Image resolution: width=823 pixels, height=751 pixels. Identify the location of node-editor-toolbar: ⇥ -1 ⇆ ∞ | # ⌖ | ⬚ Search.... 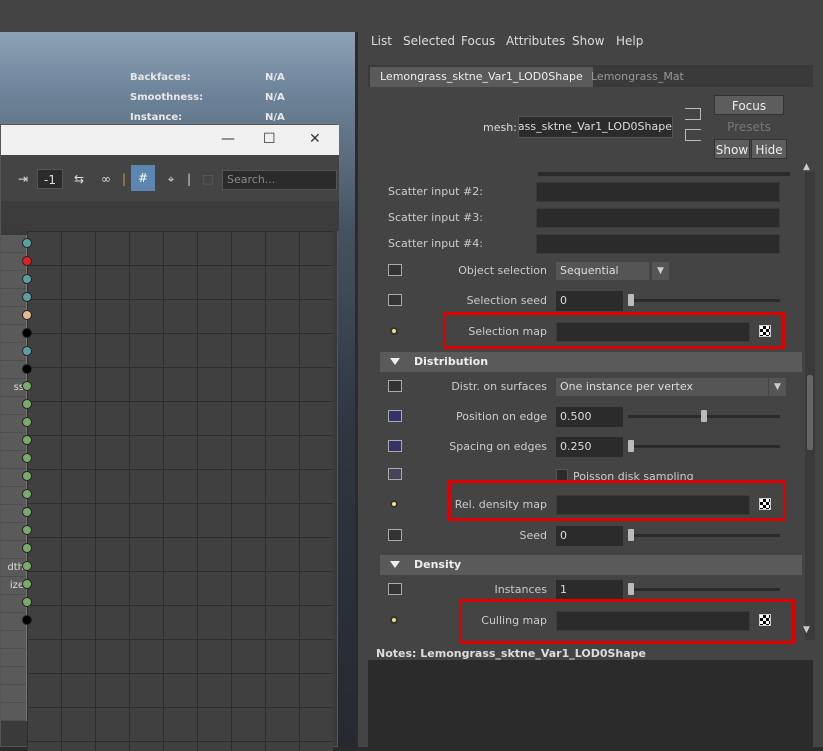
(170, 178).